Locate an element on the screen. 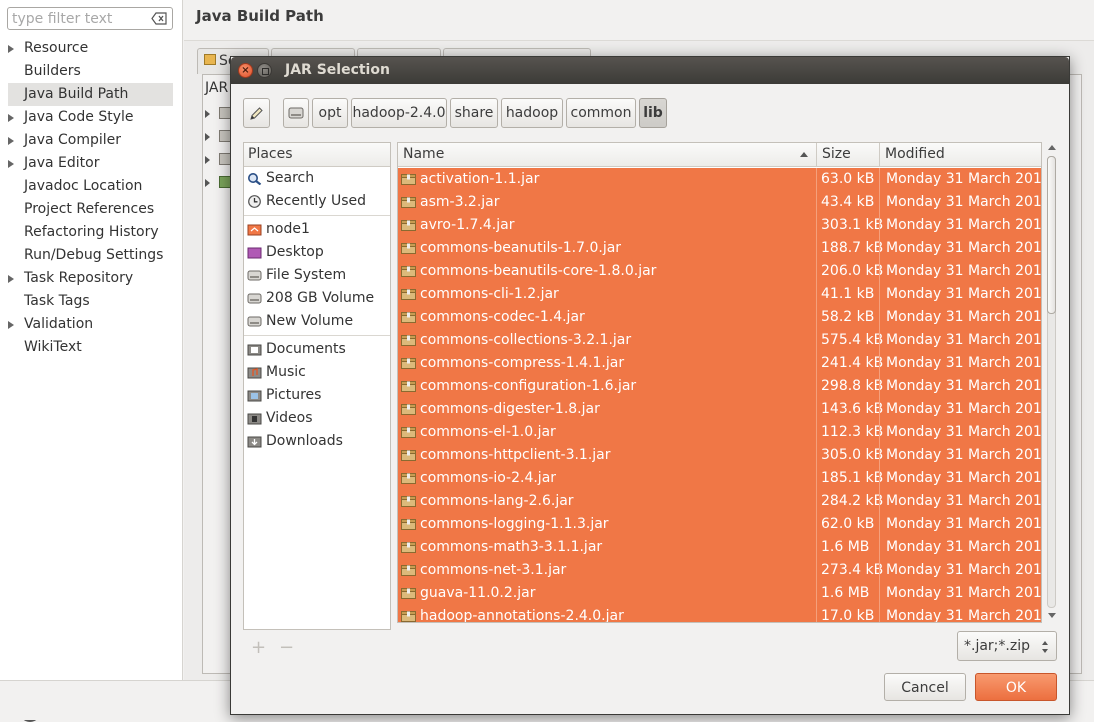 This screenshot has width=1094, height=722. maximize-icon is located at coordinates (264, 70).